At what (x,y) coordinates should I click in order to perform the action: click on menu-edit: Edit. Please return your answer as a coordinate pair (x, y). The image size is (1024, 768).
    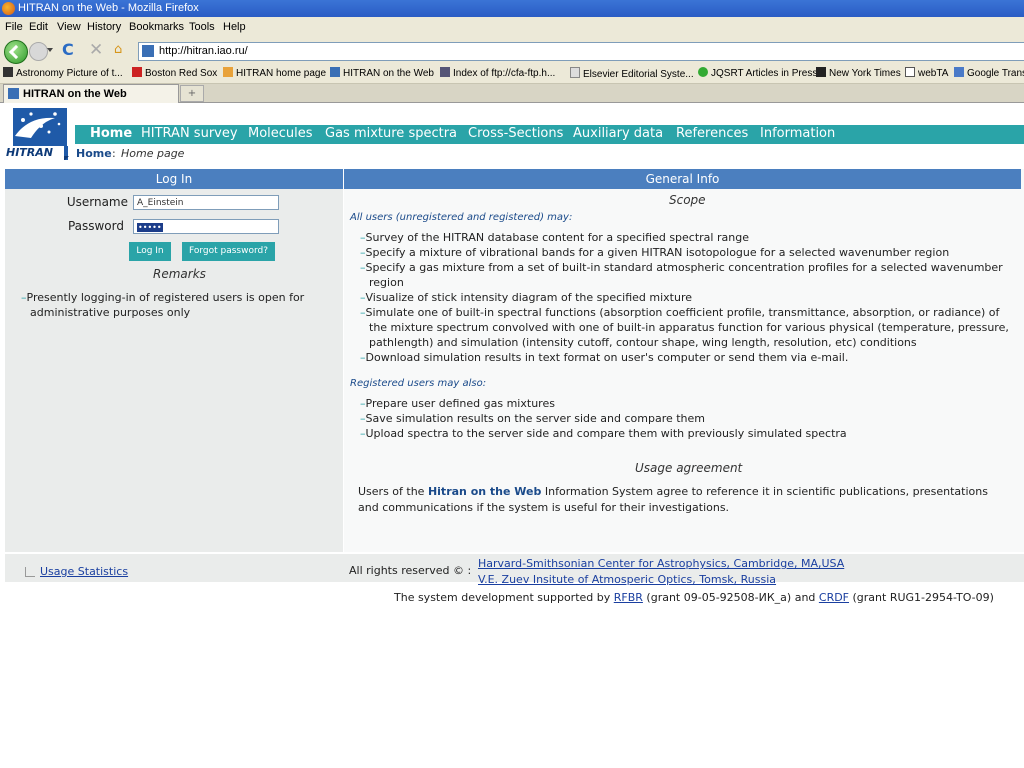
    Looking at the image, I should click on (38, 27).